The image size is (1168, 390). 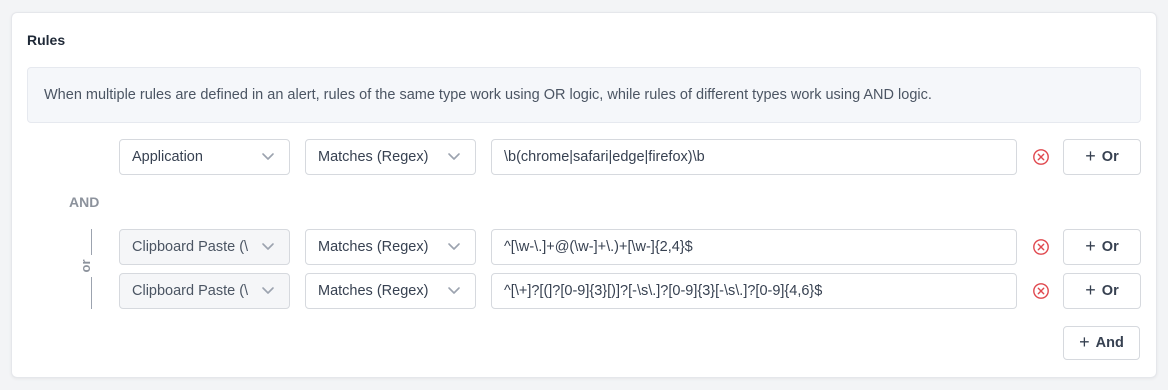 What do you see at coordinates (1109, 343) in the screenshot?
I see `add-and-label: And` at bounding box center [1109, 343].